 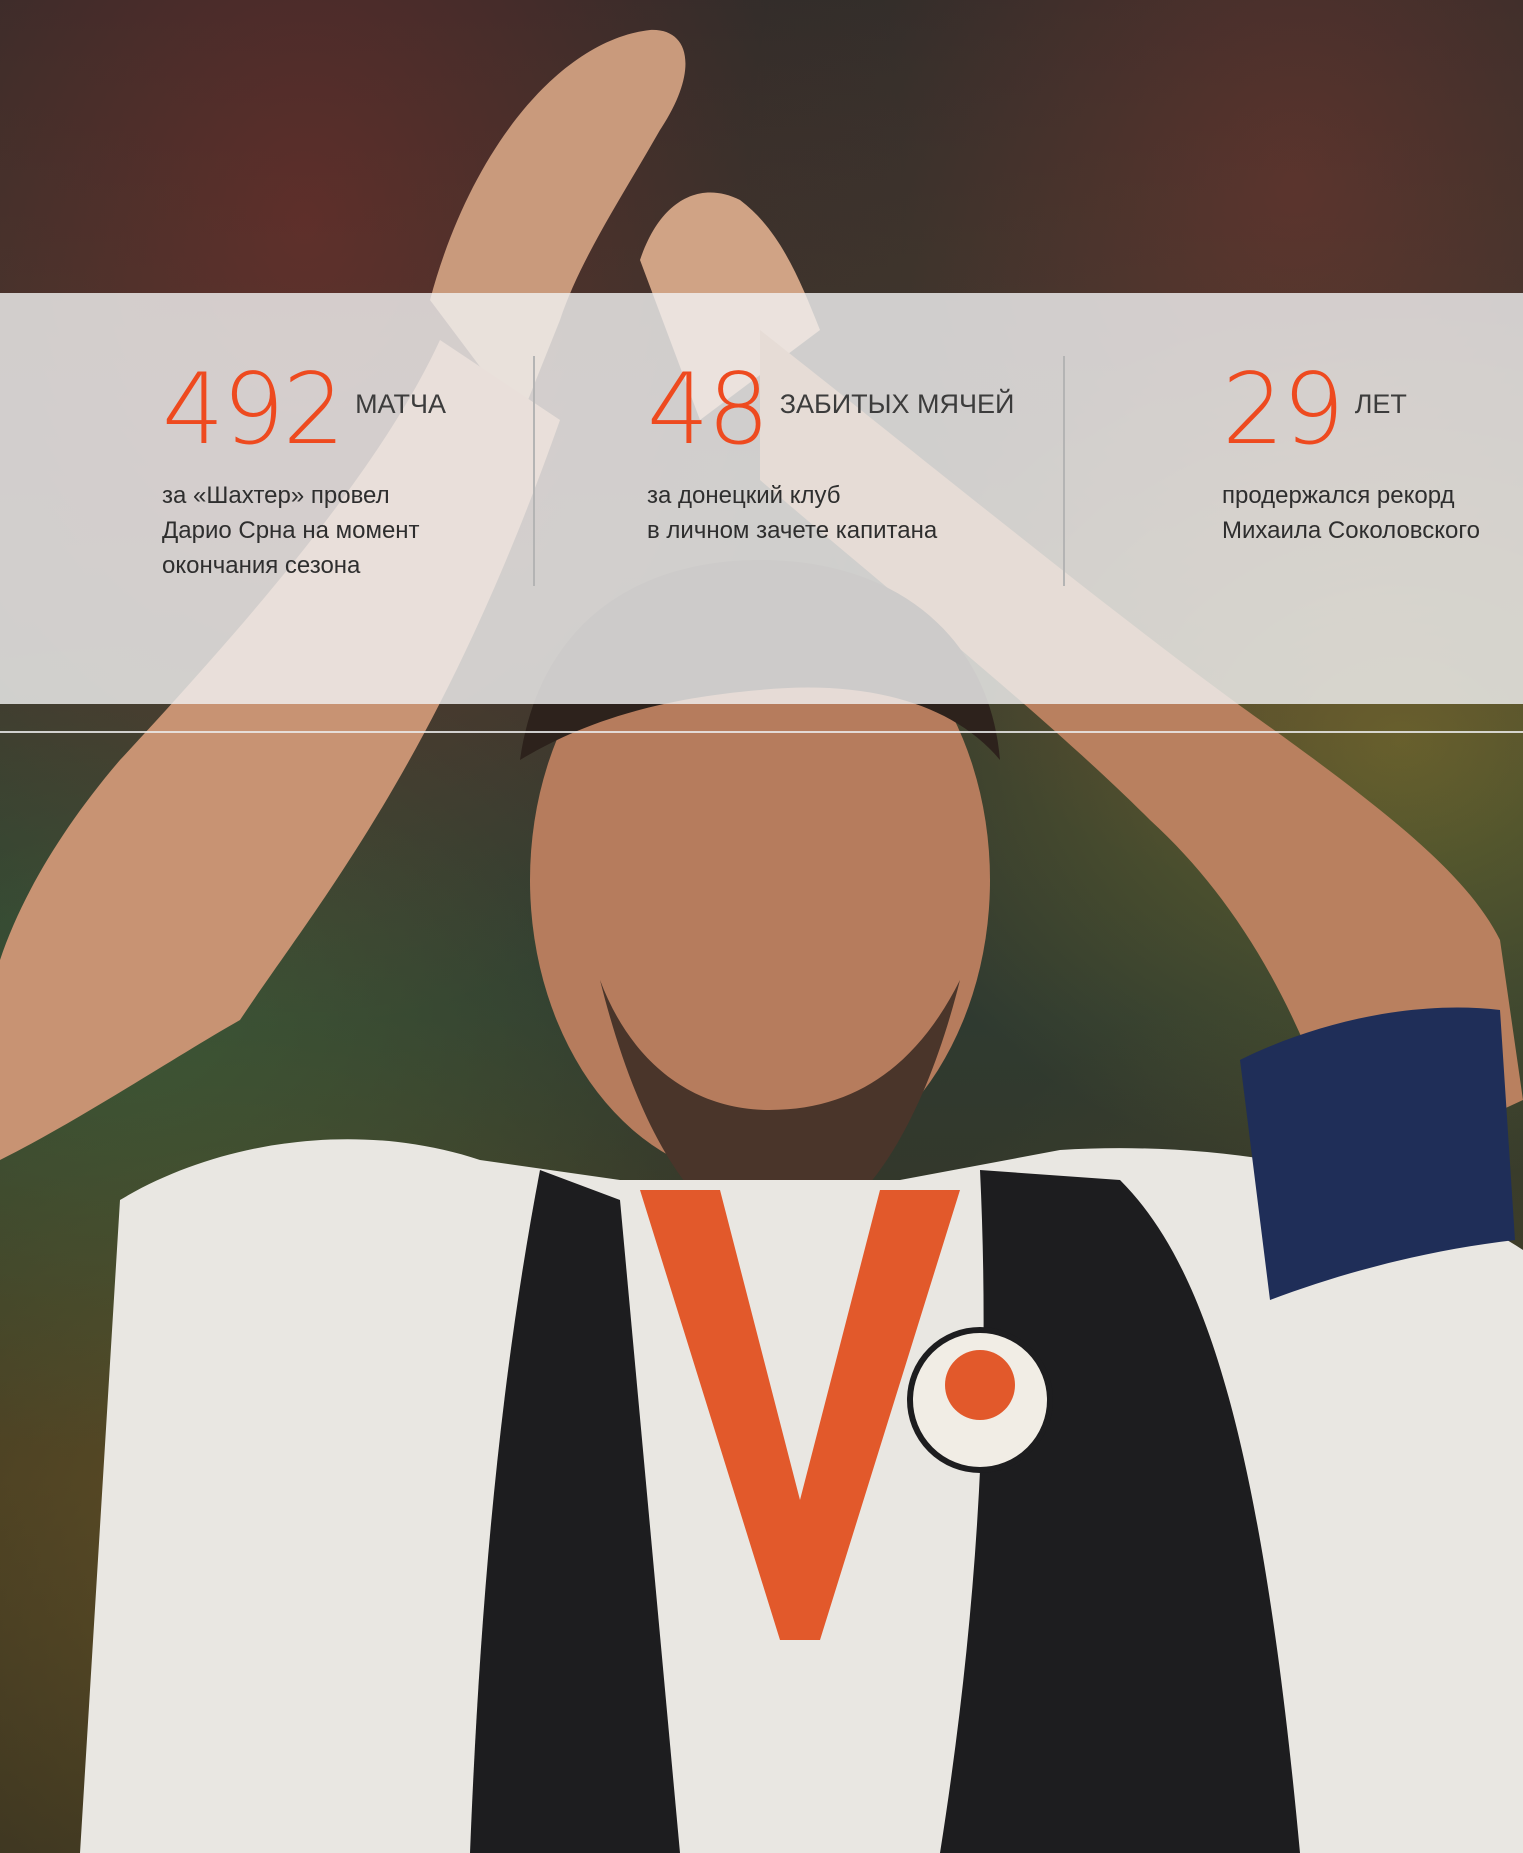 What do you see at coordinates (1351, 513) in the screenshot?
I see `stat-description: продержался рекорд Михаила Соколовского` at bounding box center [1351, 513].